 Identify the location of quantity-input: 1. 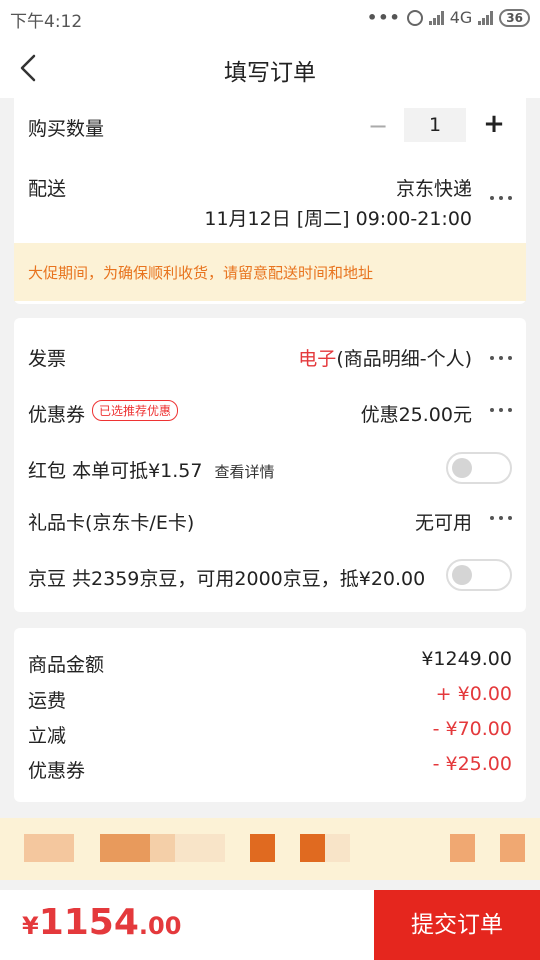
(435, 125).